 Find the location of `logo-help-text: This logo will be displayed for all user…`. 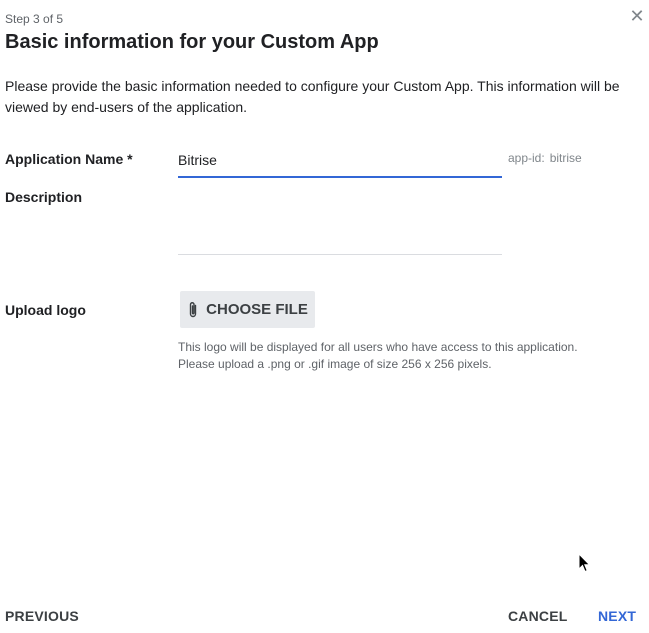

logo-help-text: This logo will be displayed for all user… is located at coordinates (408, 356).